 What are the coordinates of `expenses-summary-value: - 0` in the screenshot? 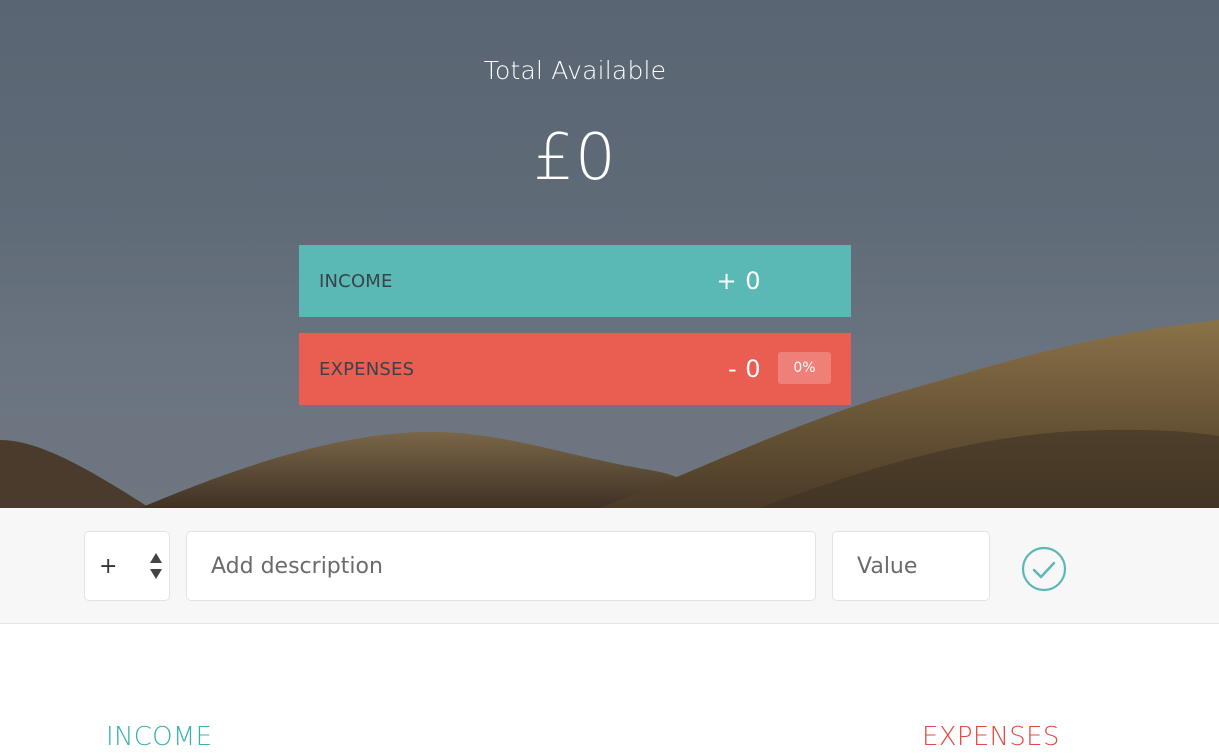 It's located at (744, 369).